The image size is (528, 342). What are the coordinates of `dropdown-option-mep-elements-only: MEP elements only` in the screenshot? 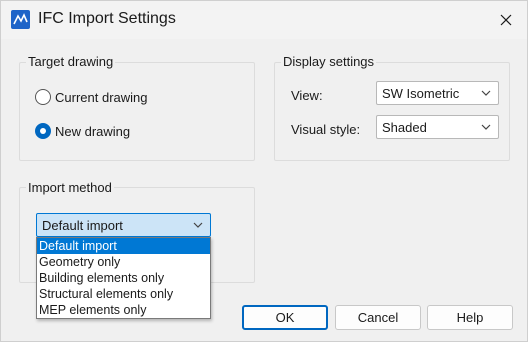 It's located at (123, 310).